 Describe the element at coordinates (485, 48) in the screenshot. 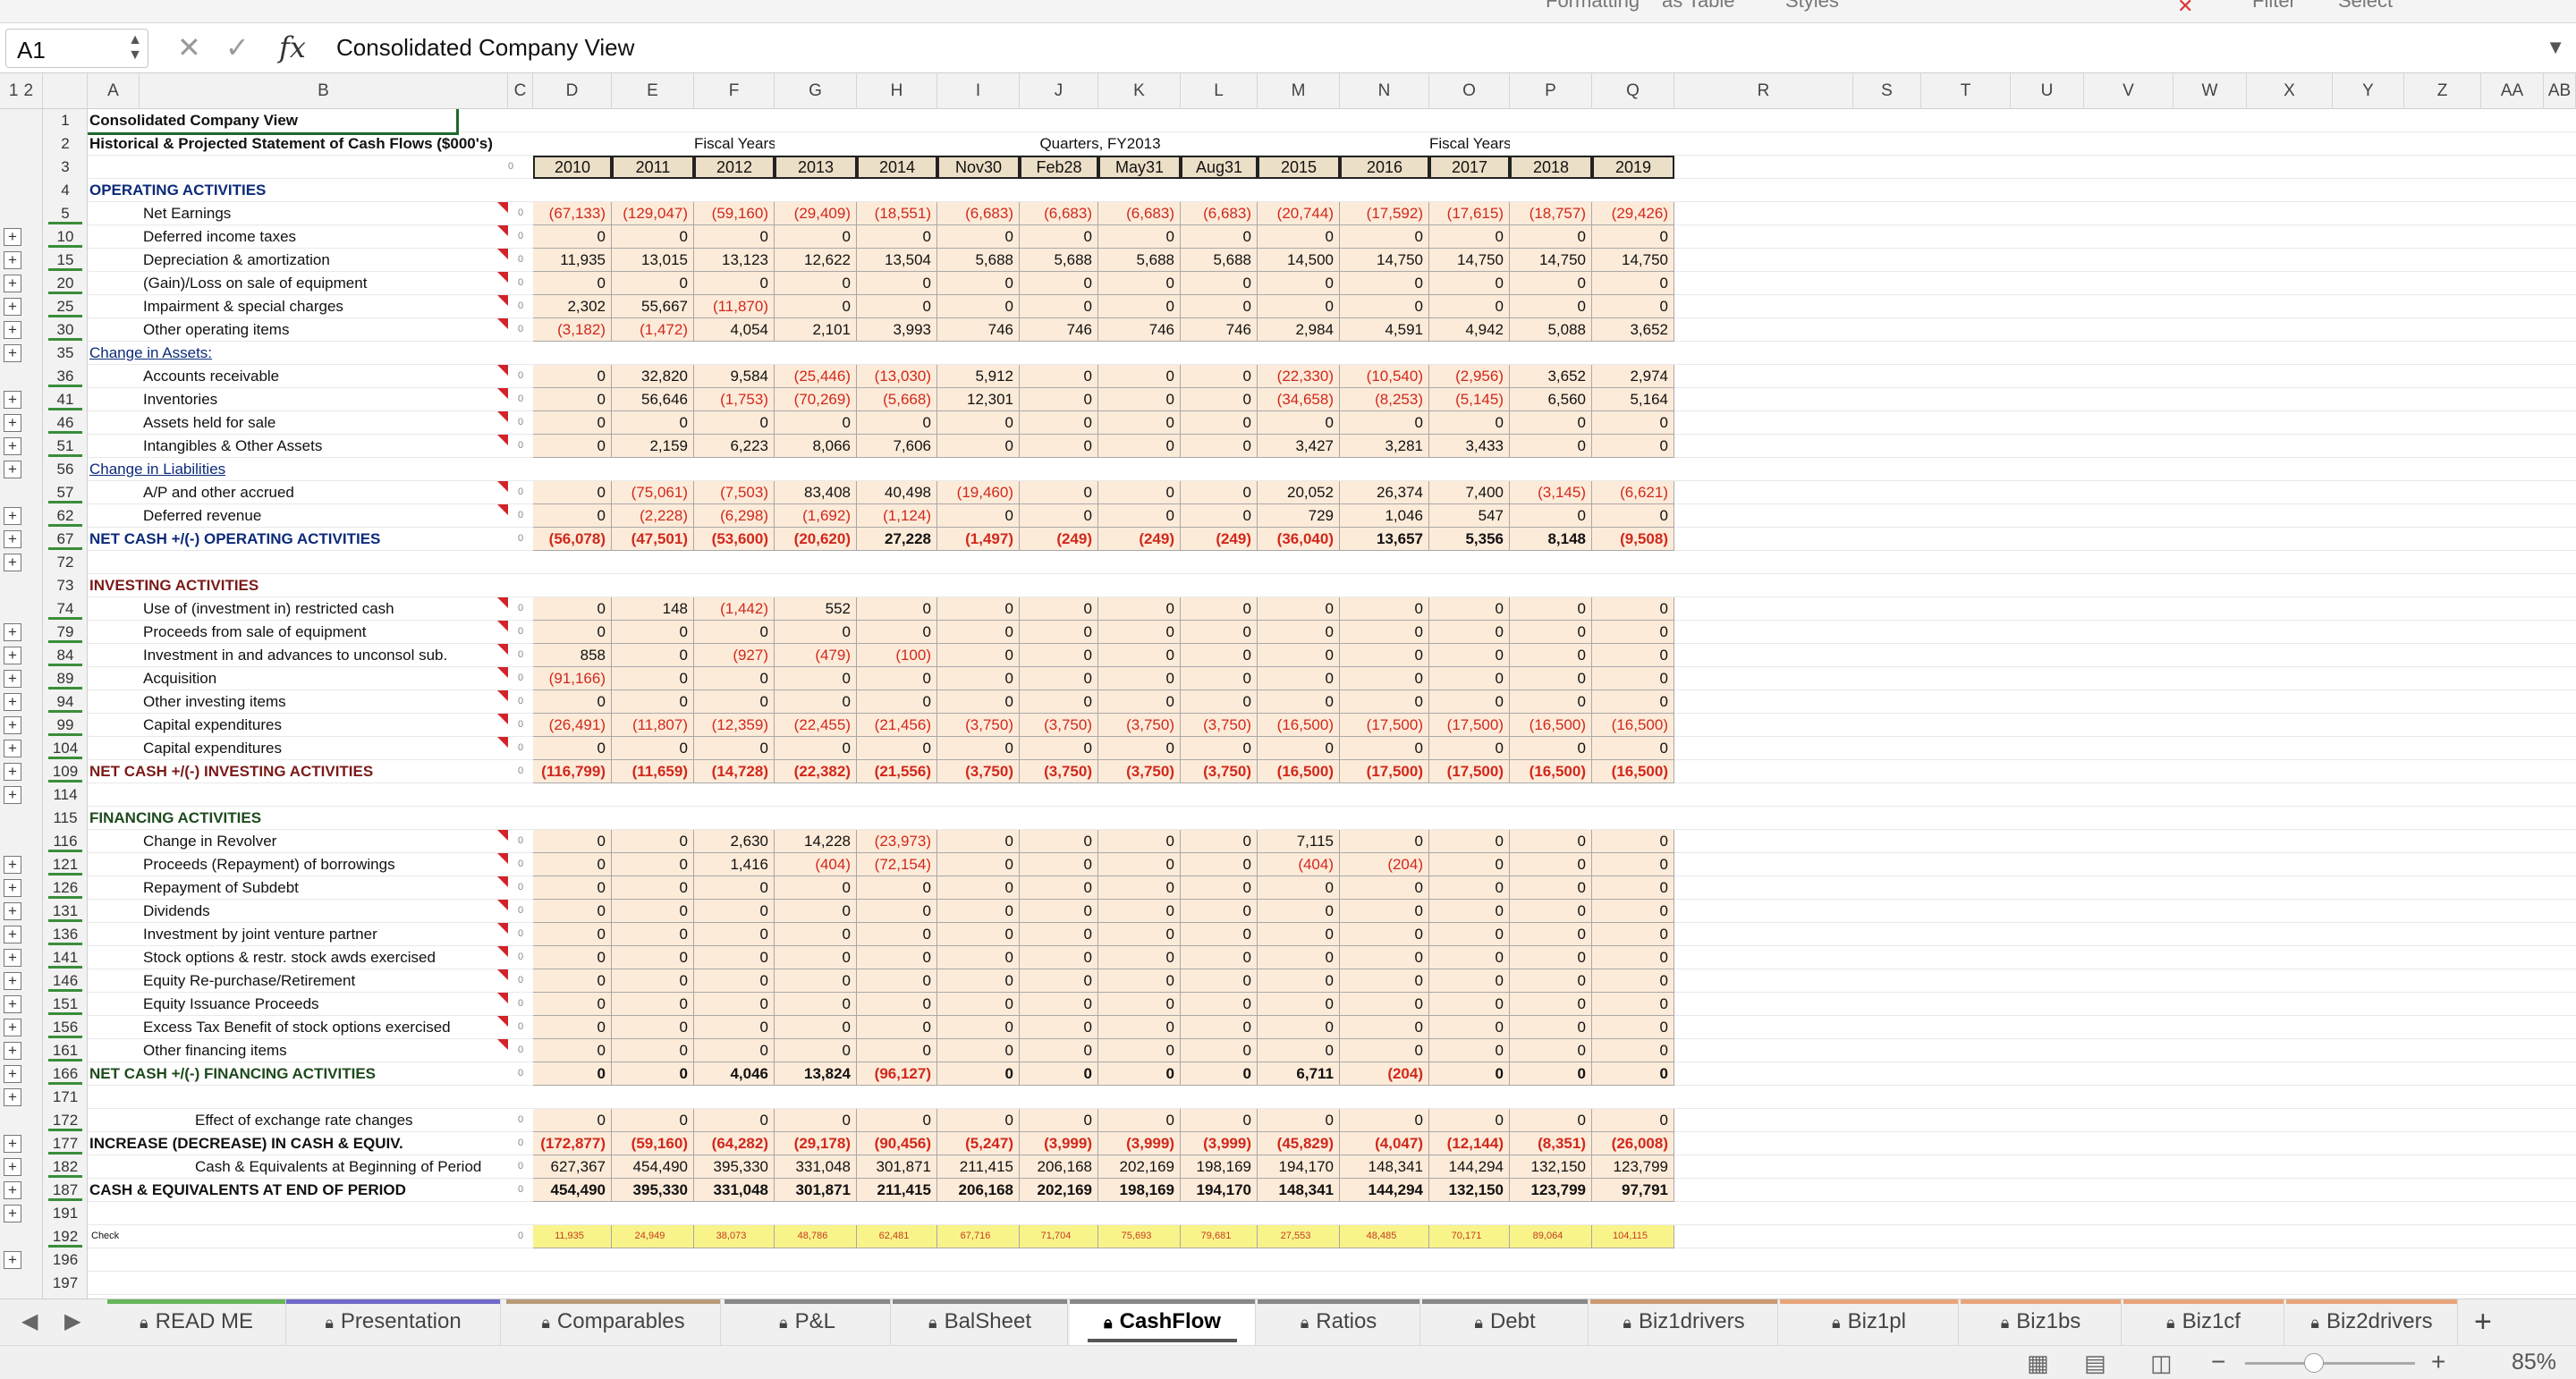

I see `formula-input: Consolidated Company View` at that location.